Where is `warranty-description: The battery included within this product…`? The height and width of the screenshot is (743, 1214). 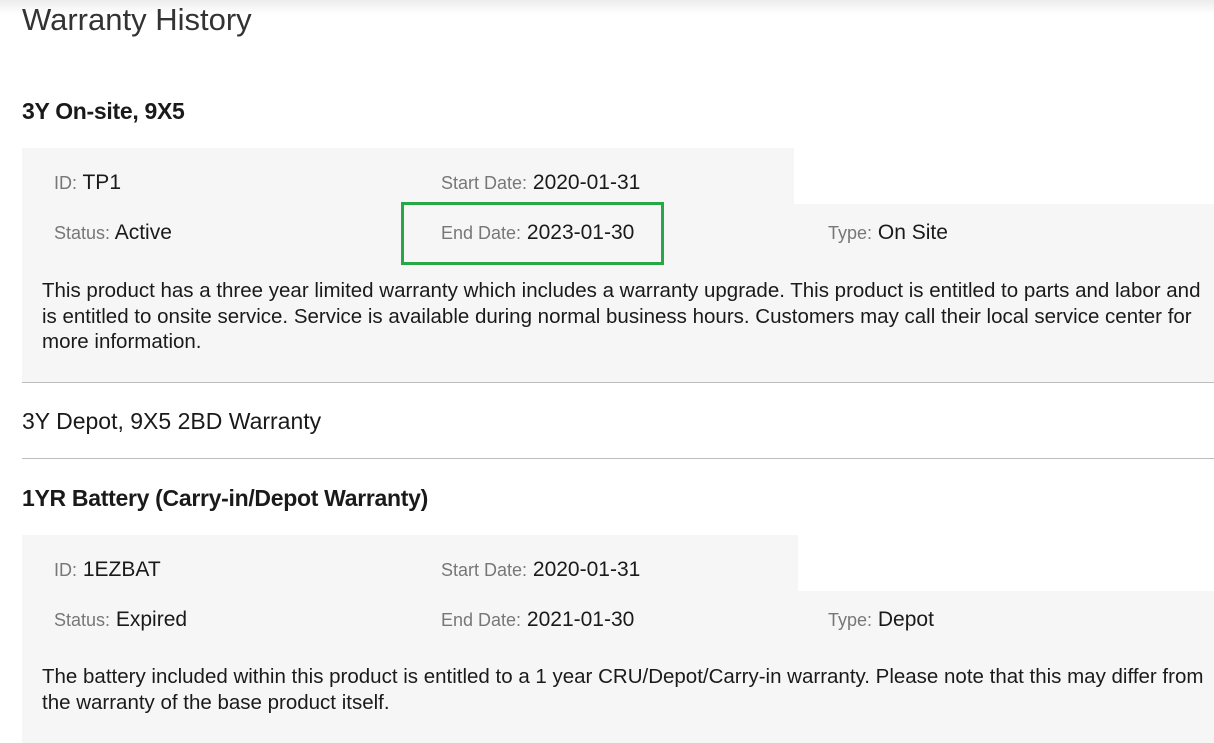
warranty-description: The battery included within this product… is located at coordinates (623, 689).